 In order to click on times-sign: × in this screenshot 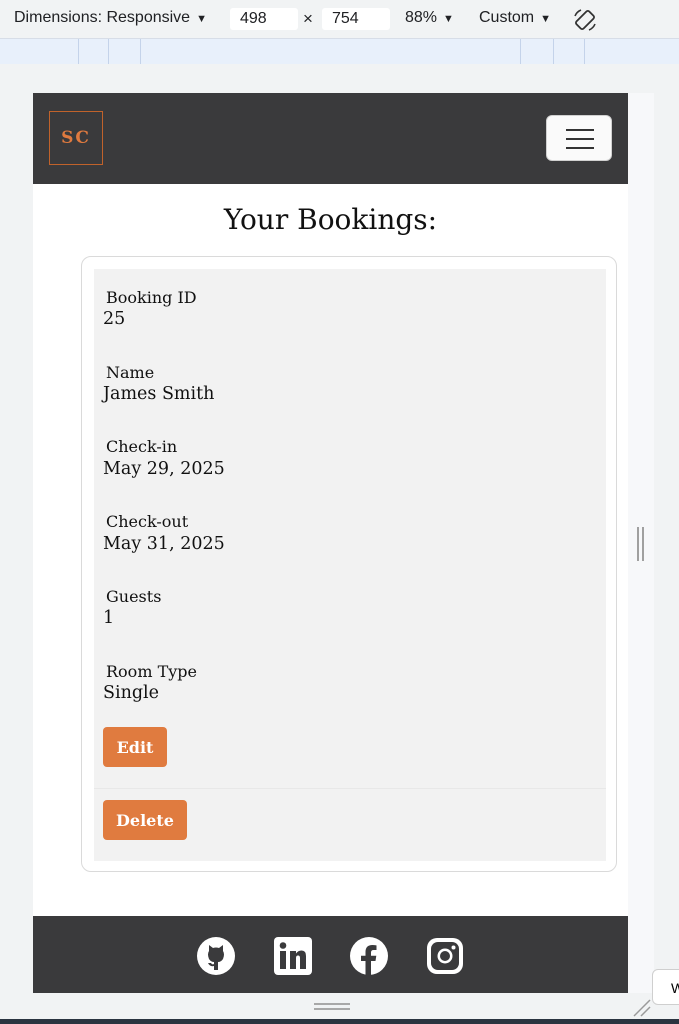, I will do `click(308, 18)`.